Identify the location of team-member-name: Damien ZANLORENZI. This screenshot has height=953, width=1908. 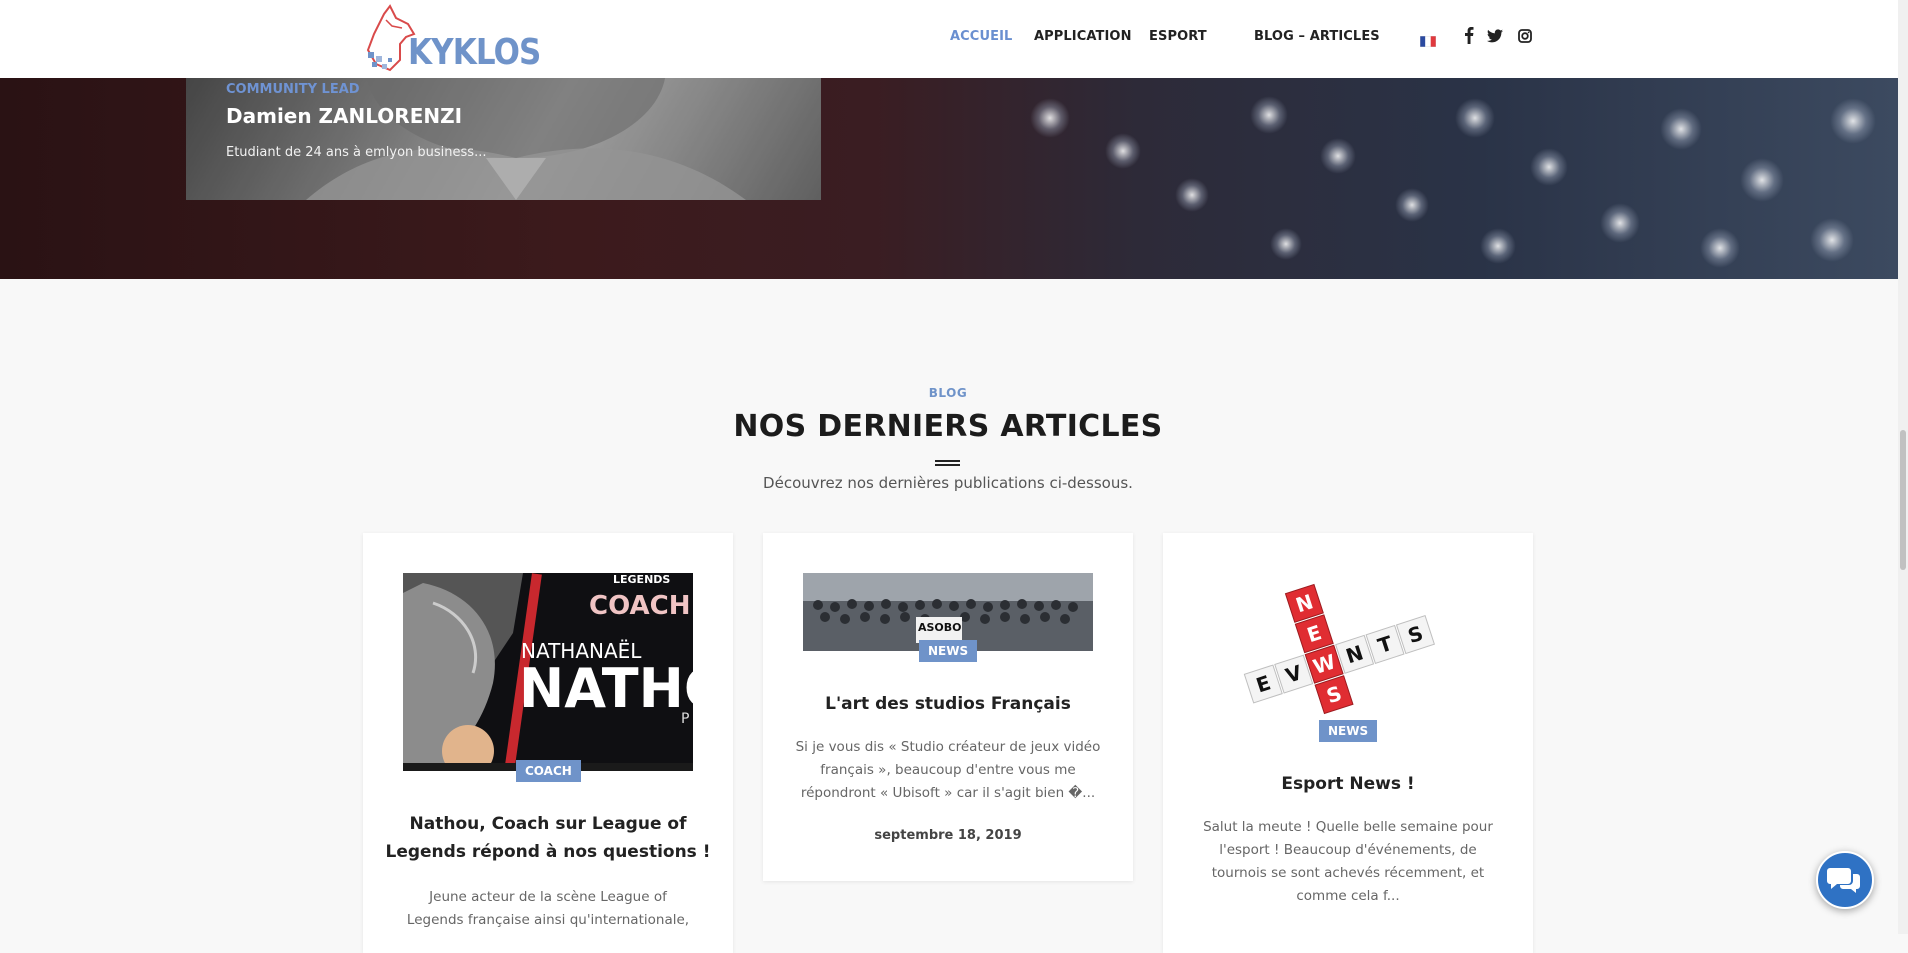
(344, 116).